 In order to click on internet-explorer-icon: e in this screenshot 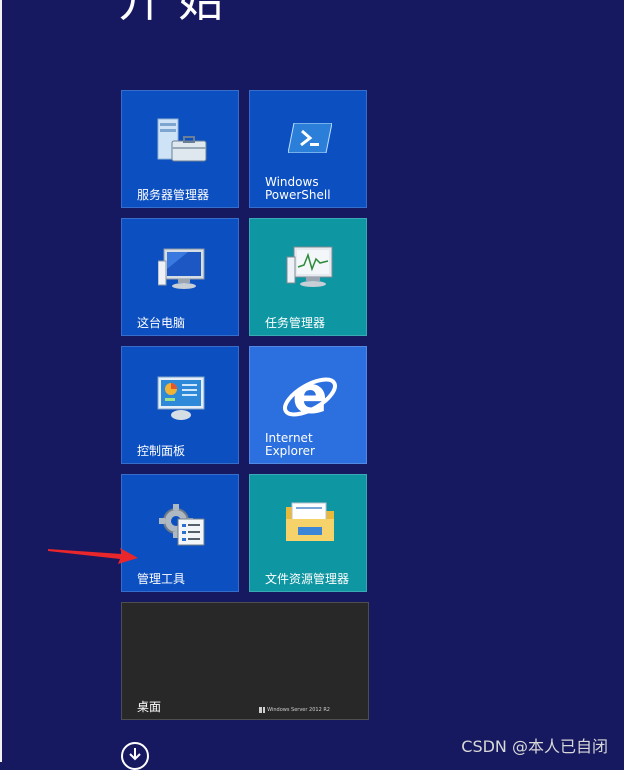, I will do `click(310, 398)`.